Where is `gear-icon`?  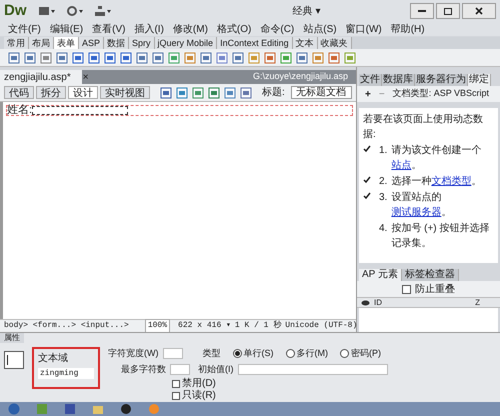
gear-icon is located at coordinates (74, 11).